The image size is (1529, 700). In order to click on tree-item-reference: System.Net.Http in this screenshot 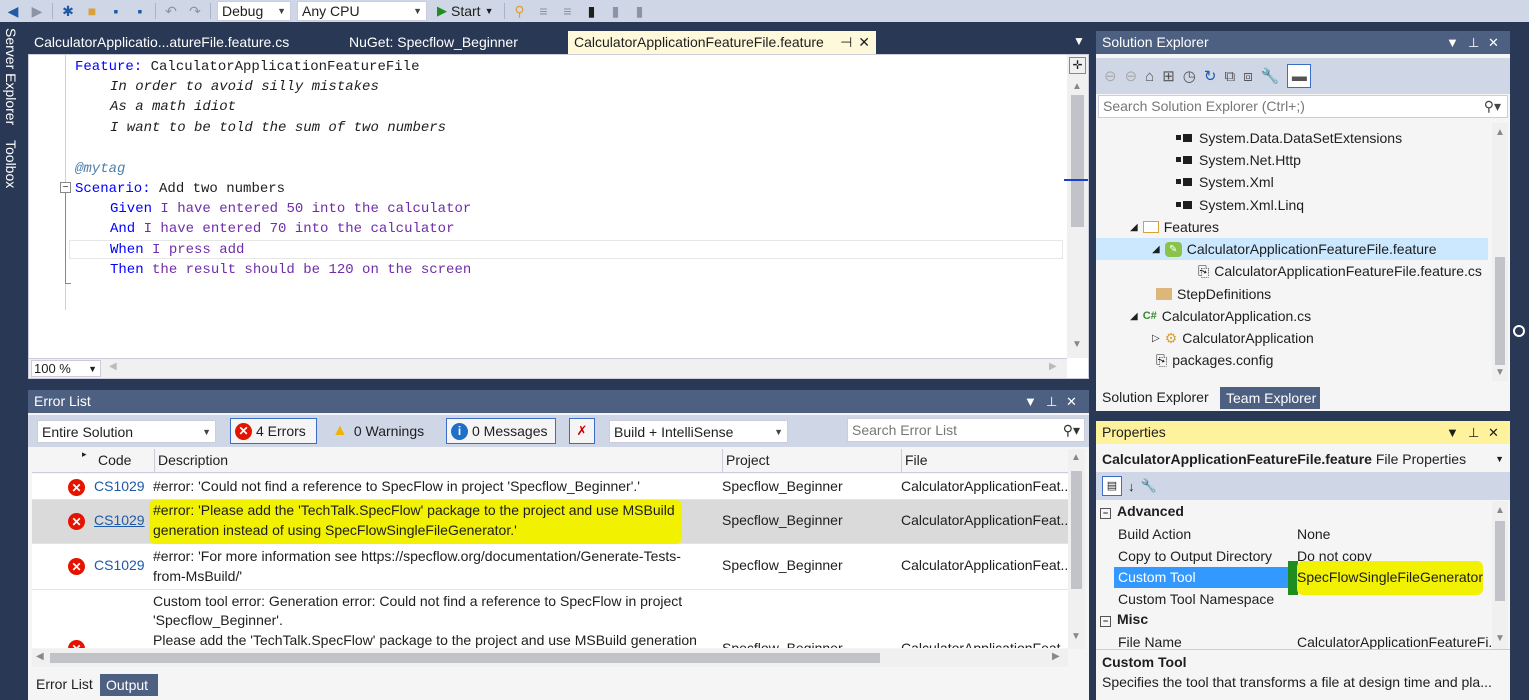, I will do `click(1238, 160)`.